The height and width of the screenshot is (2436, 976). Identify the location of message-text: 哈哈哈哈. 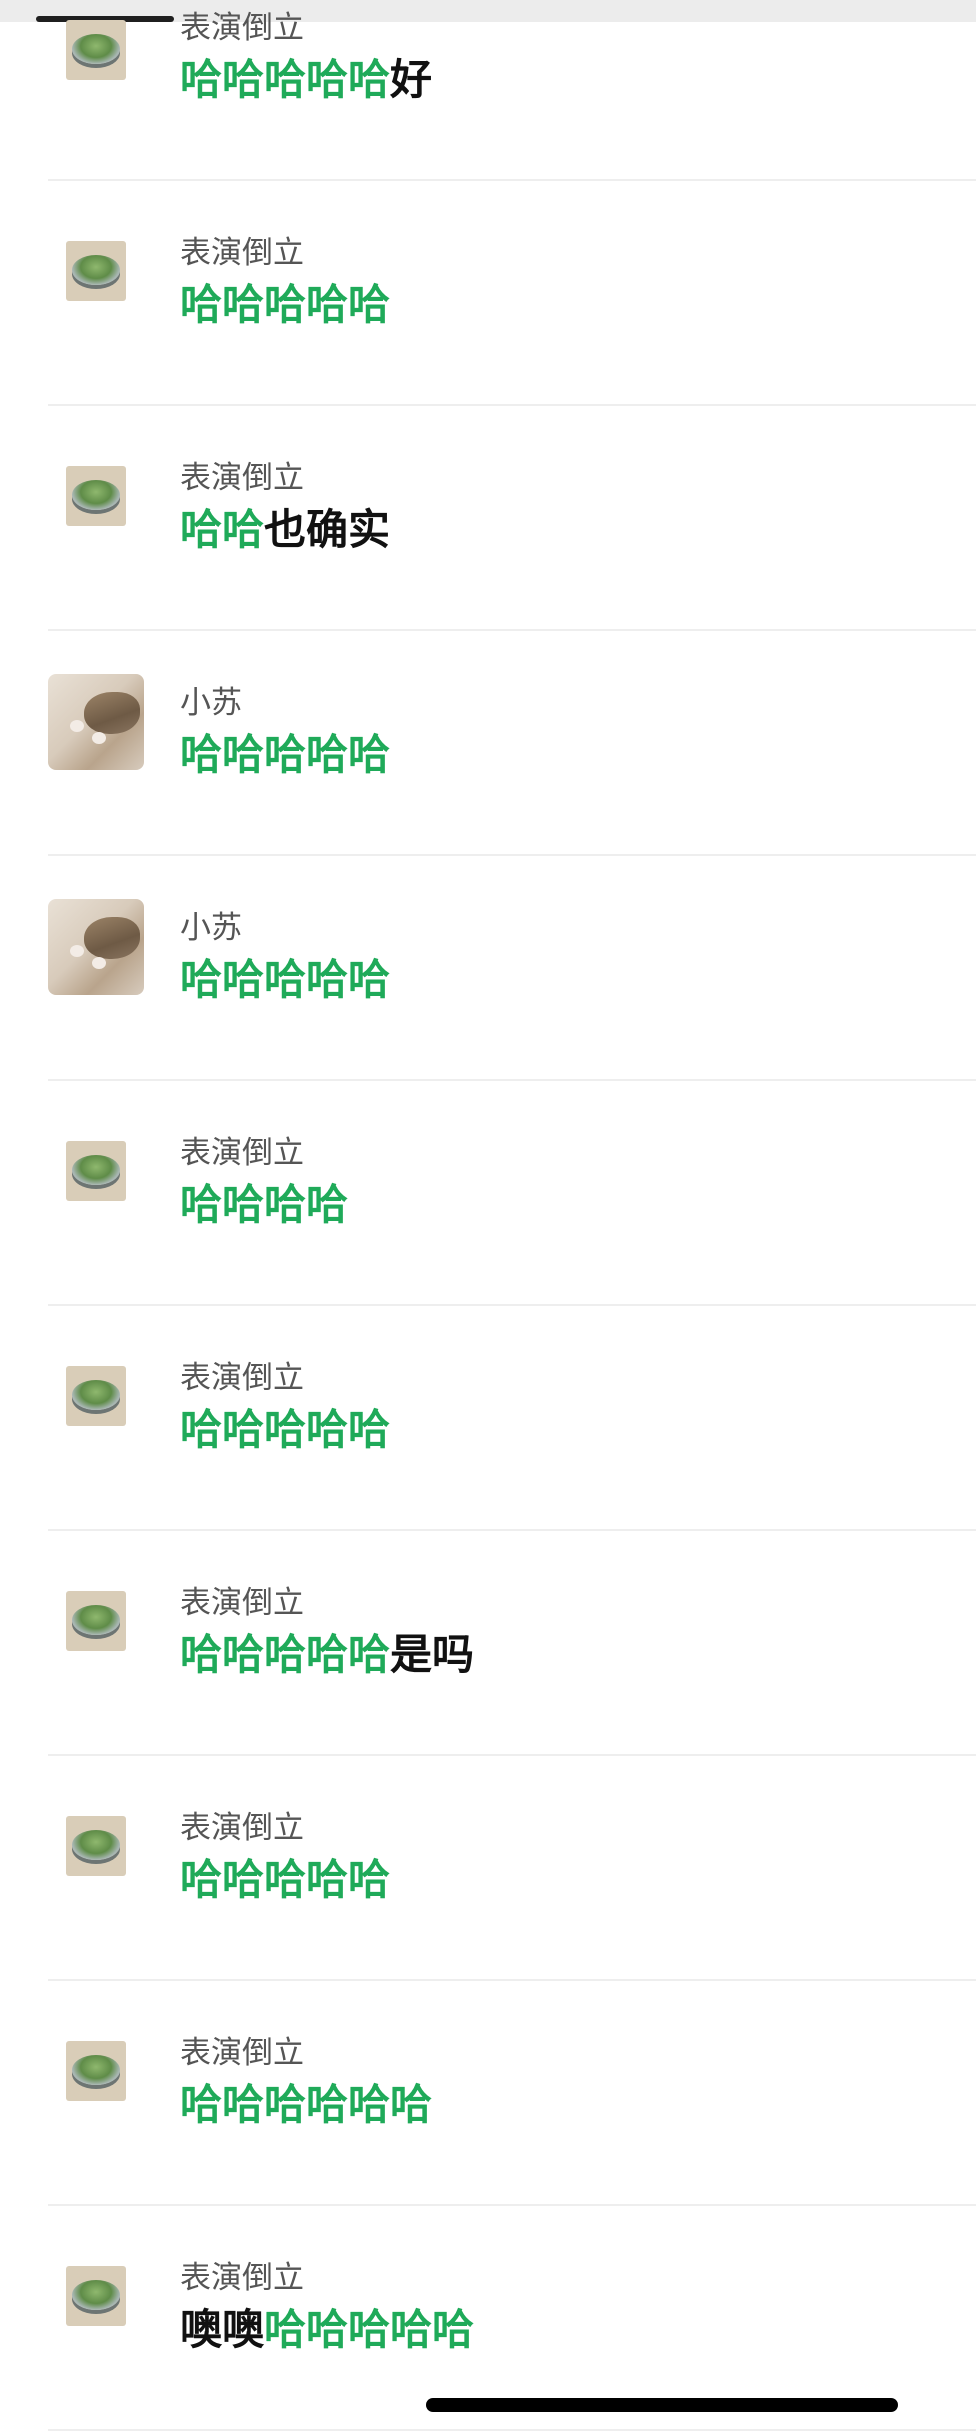
(264, 1205).